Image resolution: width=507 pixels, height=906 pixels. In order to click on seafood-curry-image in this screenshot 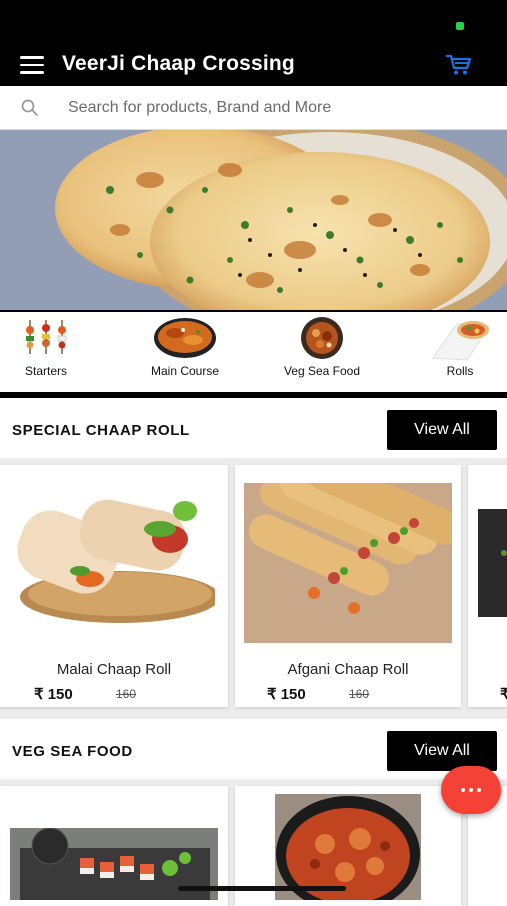, I will do `click(348, 847)`.